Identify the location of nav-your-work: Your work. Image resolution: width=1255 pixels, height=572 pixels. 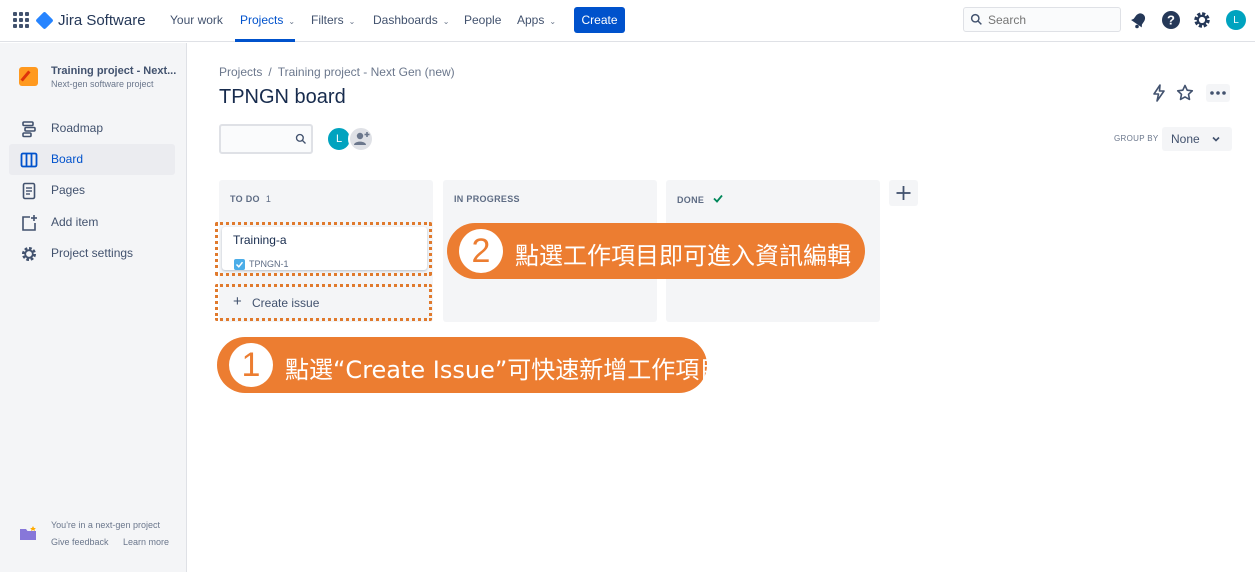
(196, 20).